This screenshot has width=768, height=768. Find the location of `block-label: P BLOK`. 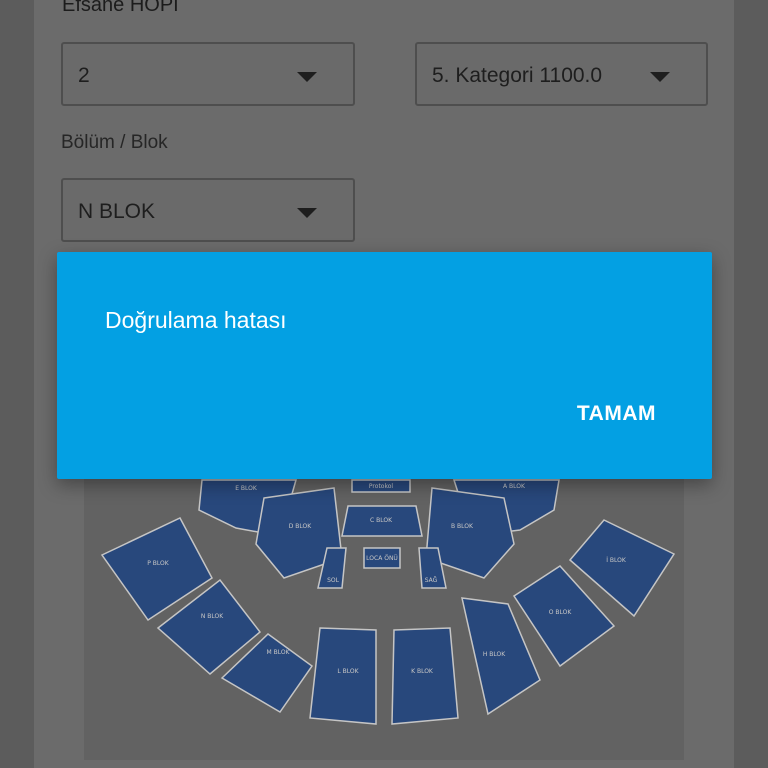

block-label: P BLOK is located at coordinates (158, 563).